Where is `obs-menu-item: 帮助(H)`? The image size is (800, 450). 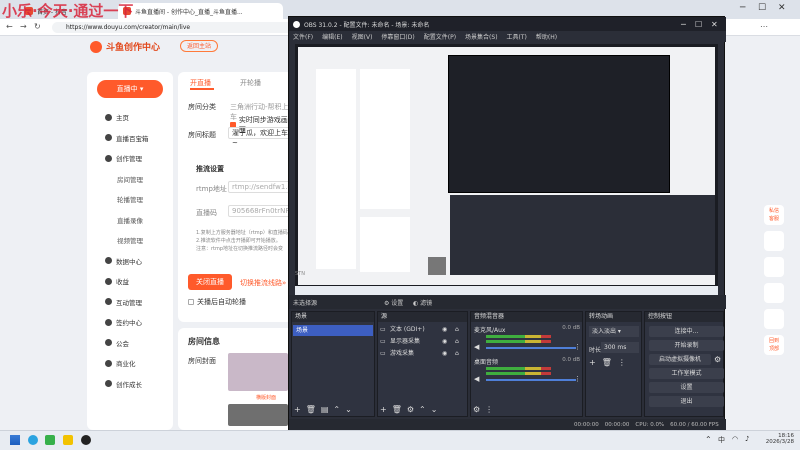 obs-menu-item: 帮助(H) is located at coordinates (546, 36).